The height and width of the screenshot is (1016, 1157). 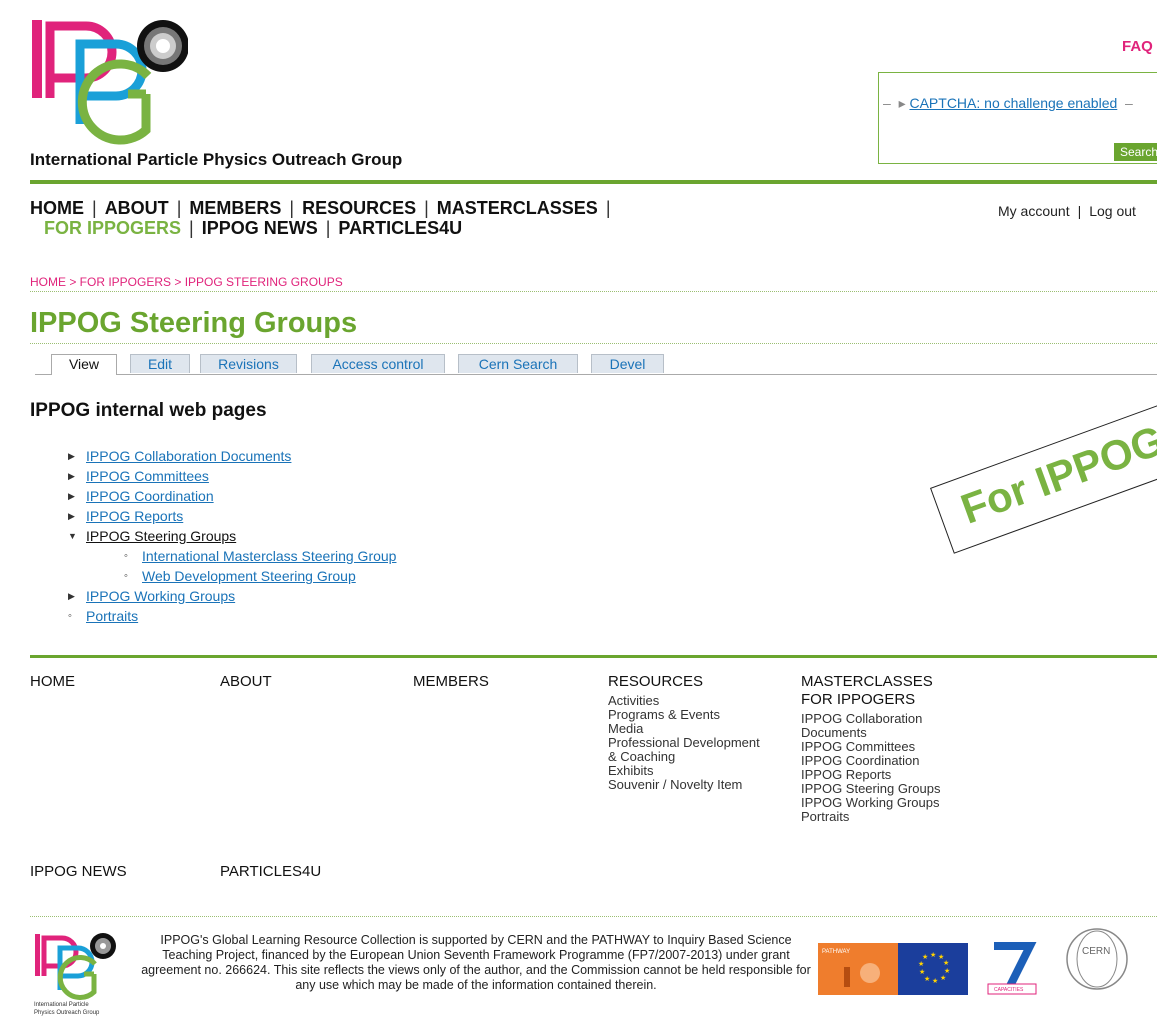 What do you see at coordinates (148, 410) in the screenshot?
I see `section-heading: IPPOG internal web pages` at bounding box center [148, 410].